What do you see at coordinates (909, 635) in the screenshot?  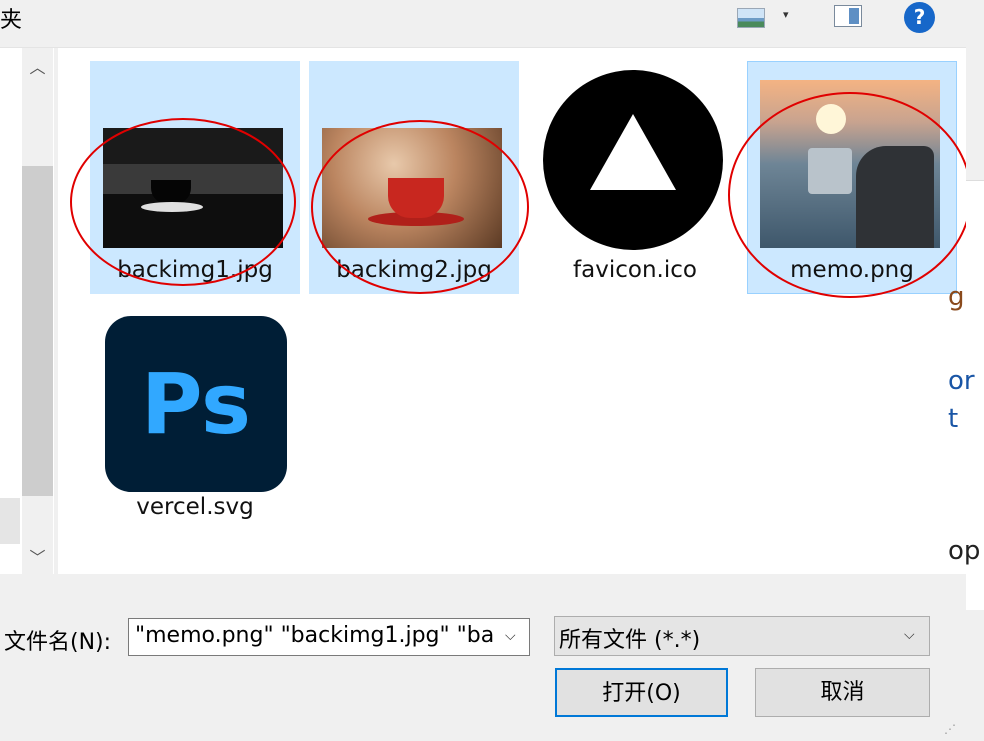 I see `filetype-chevron-icon: ⌵` at bounding box center [909, 635].